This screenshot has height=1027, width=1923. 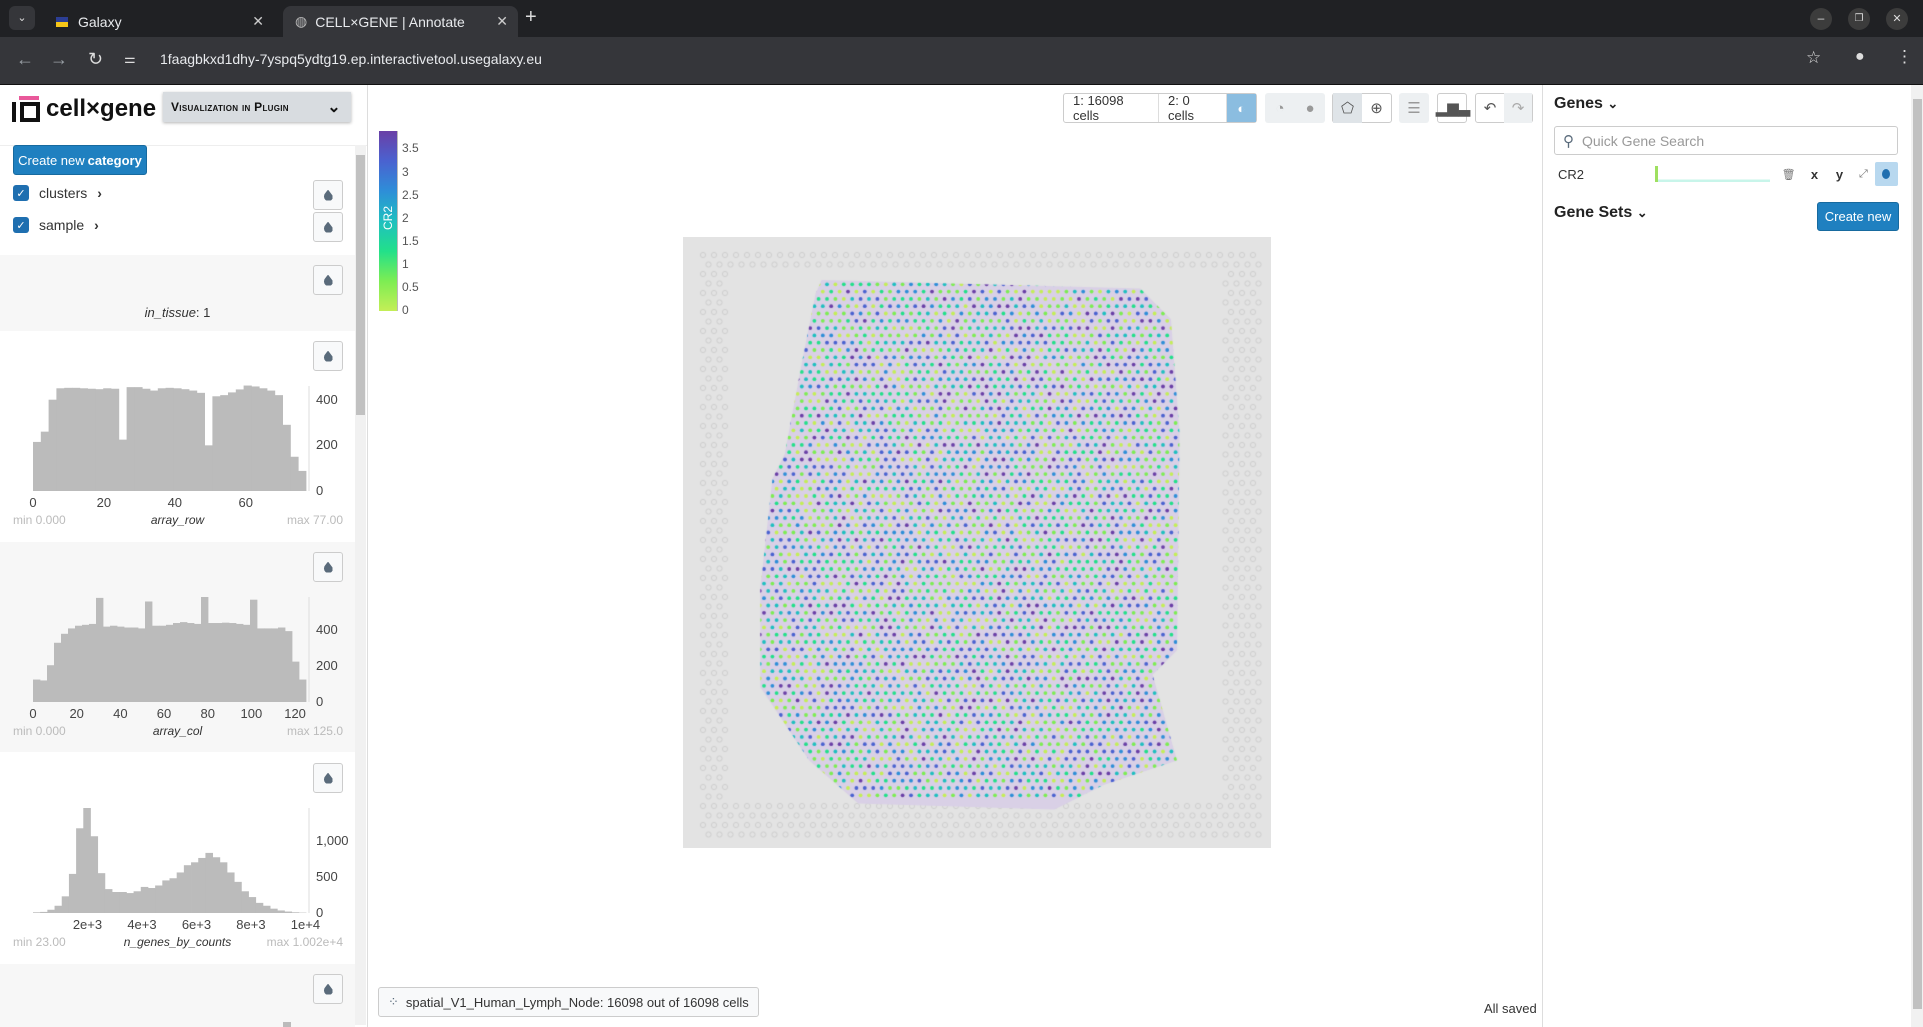 I want to click on distribution-button: ▂▆▃, so click(x=1453, y=108).